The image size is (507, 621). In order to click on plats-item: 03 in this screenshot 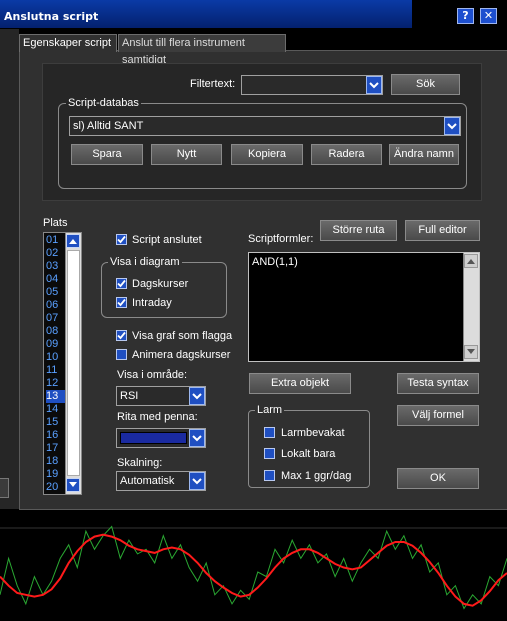, I will do `click(56, 266)`.